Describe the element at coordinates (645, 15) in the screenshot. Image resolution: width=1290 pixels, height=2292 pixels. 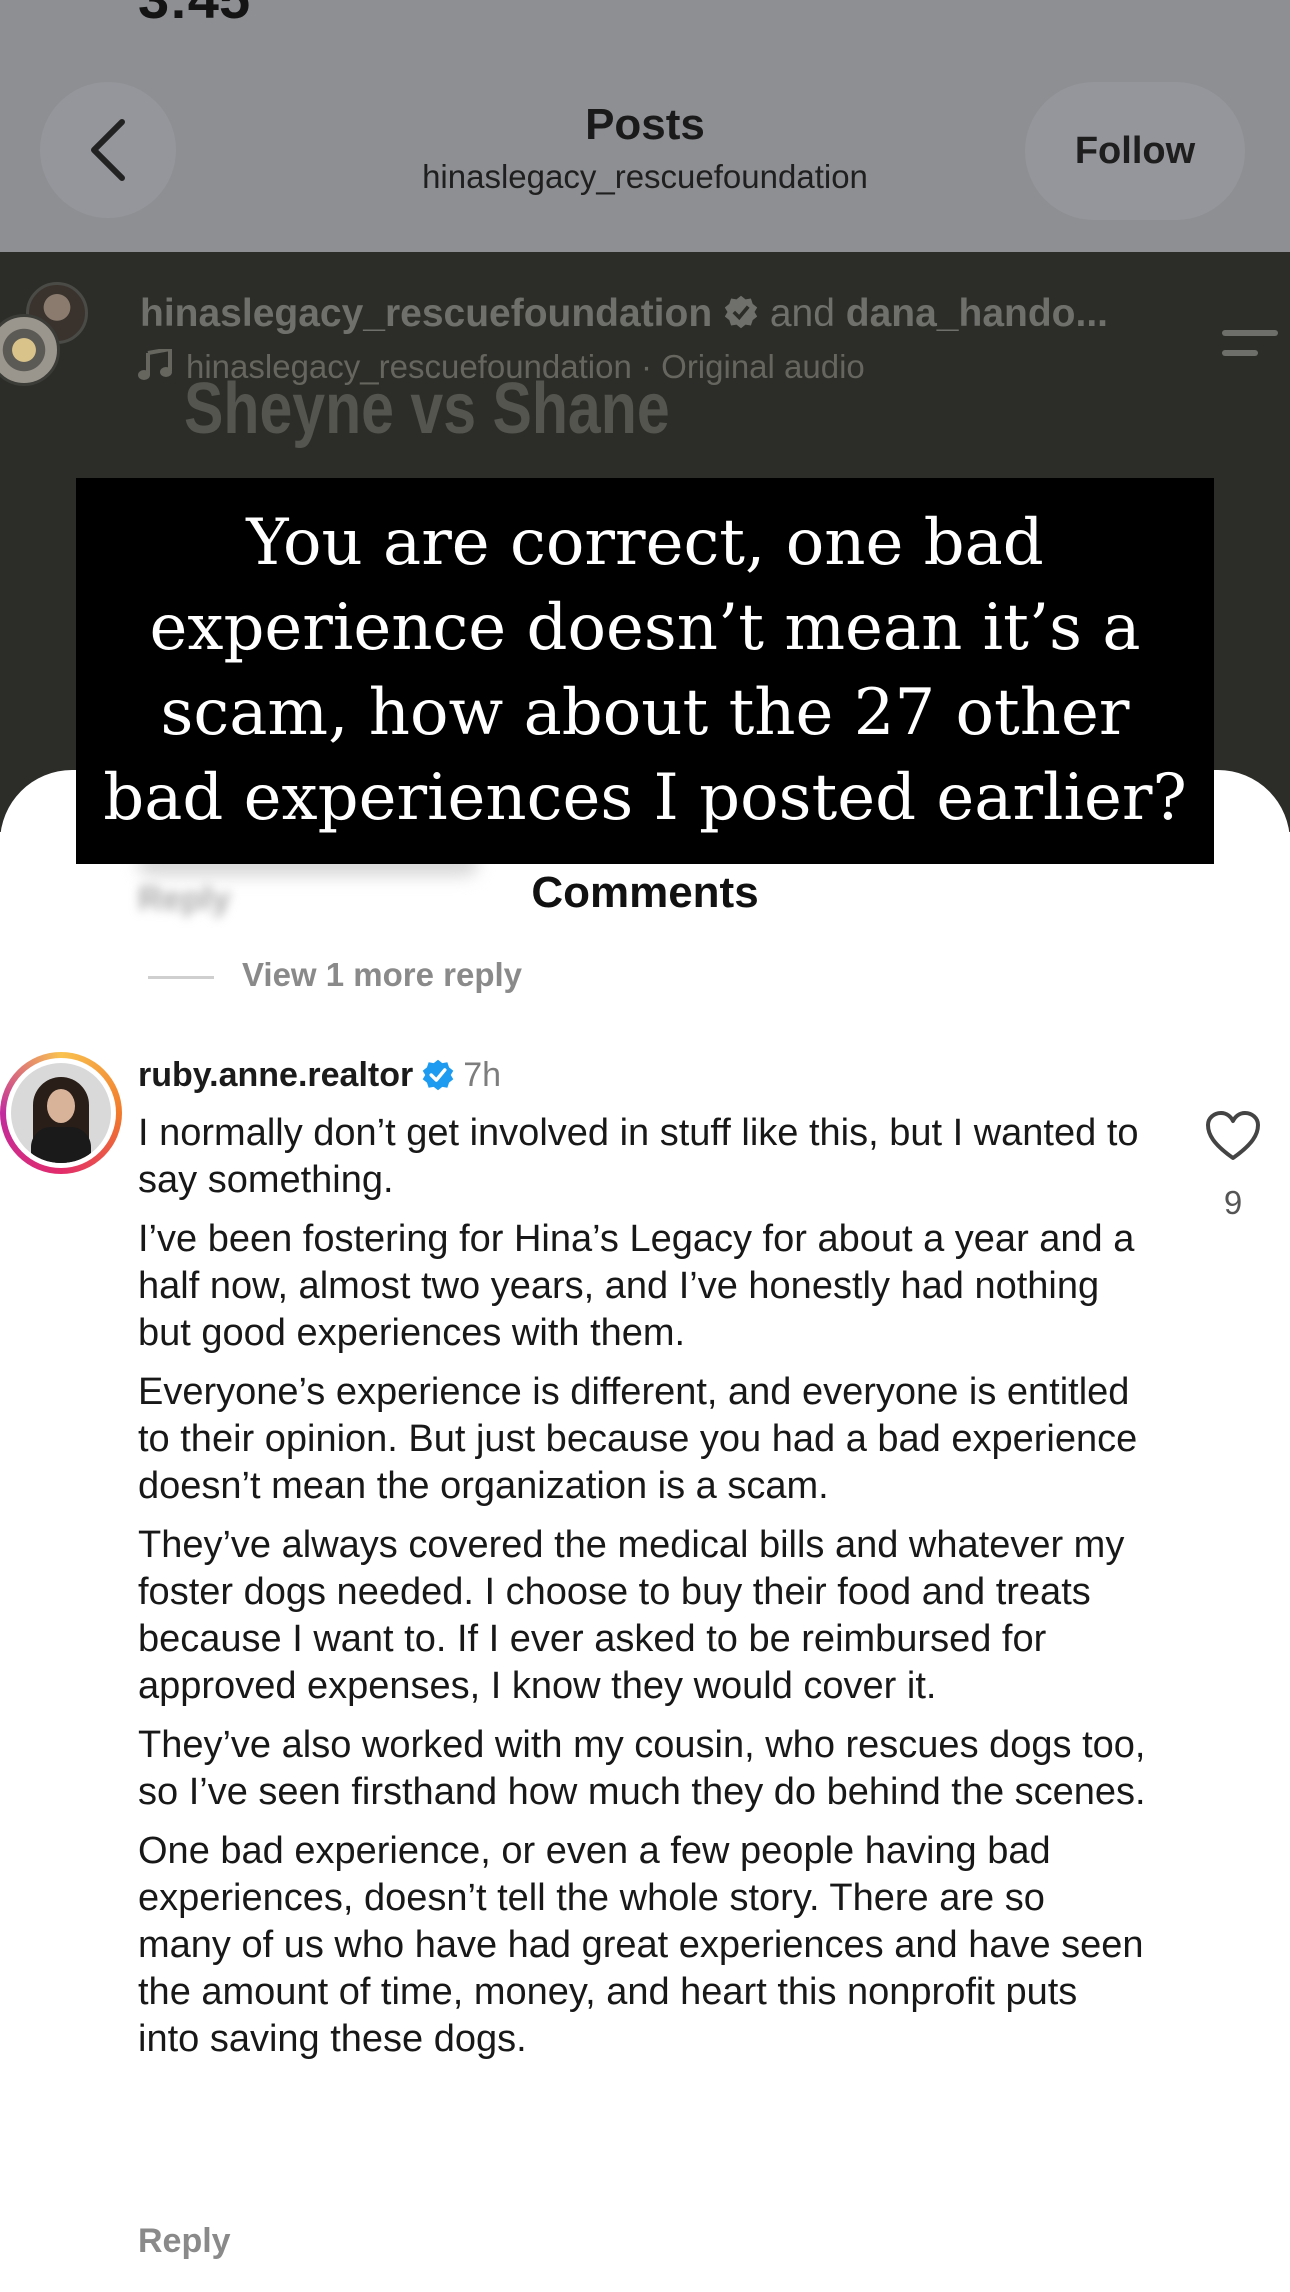
I see `status-bar: 3:45` at that location.